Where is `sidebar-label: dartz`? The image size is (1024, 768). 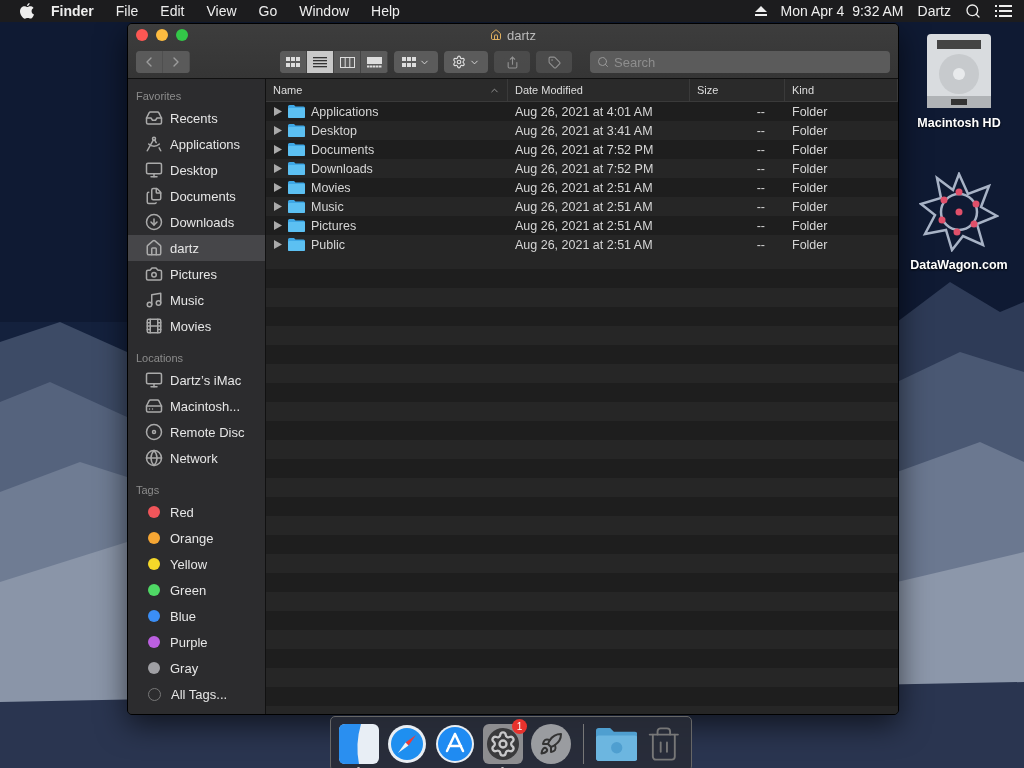 sidebar-label: dartz is located at coordinates (184, 248).